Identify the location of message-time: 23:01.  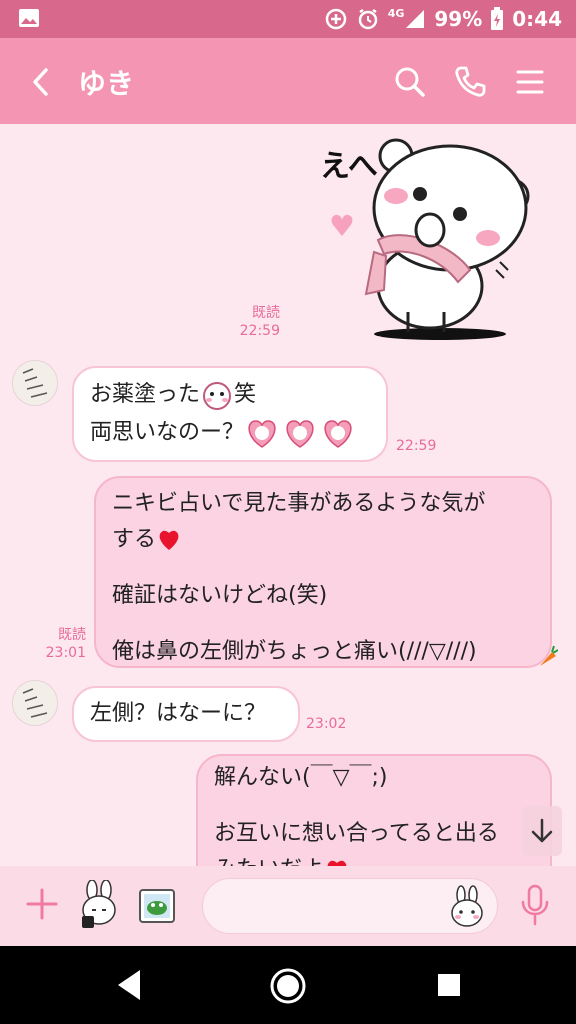
(65, 653).